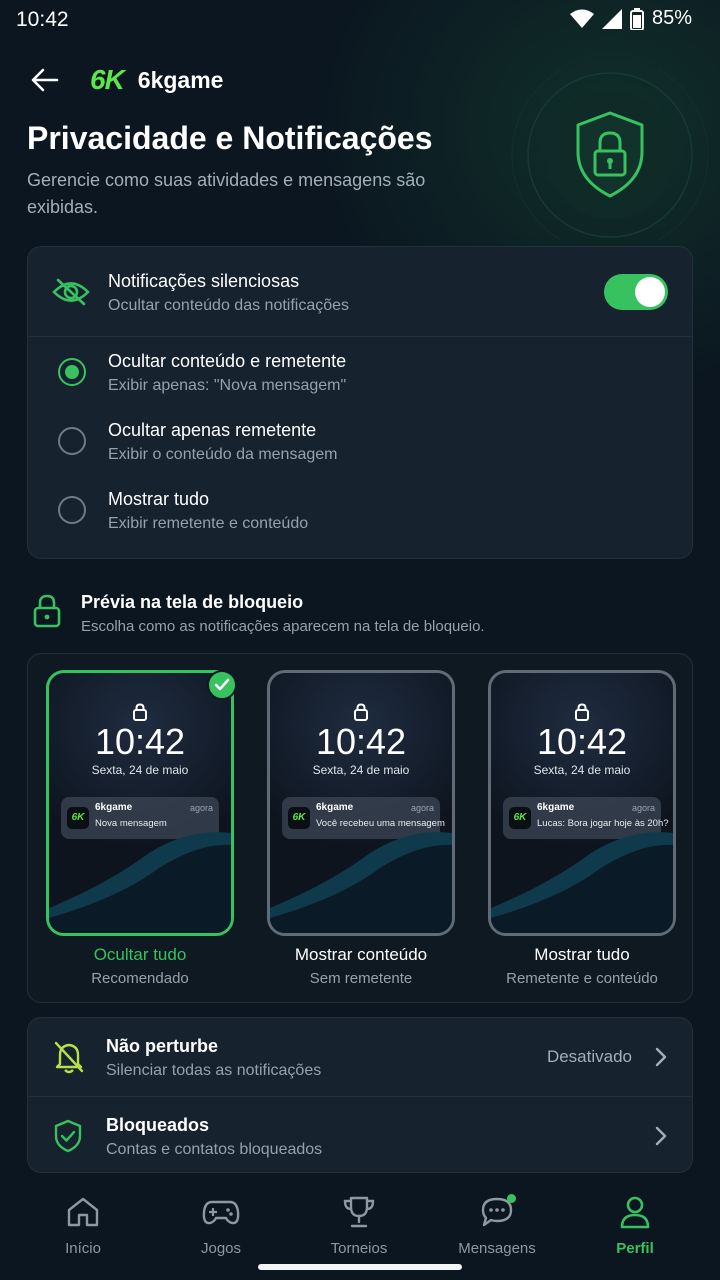 Image resolution: width=720 pixels, height=1280 pixels. Describe the element at coordinates (221, 1212) in the screenshot. I see `gamepad-icon` at that location.